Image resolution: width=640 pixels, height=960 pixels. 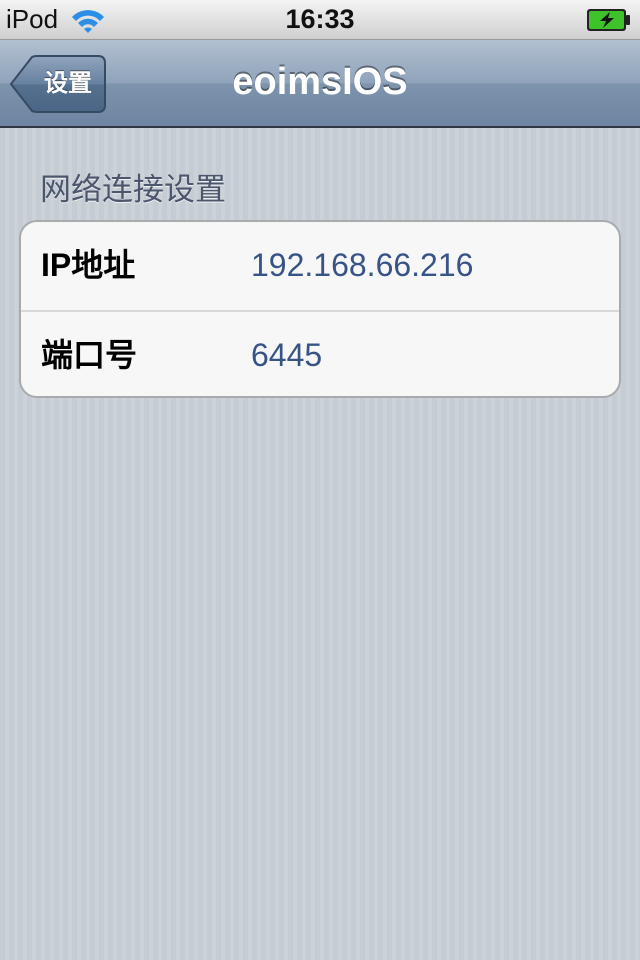 I want to click on status-time: 16:33, so click(x=320, y=19).